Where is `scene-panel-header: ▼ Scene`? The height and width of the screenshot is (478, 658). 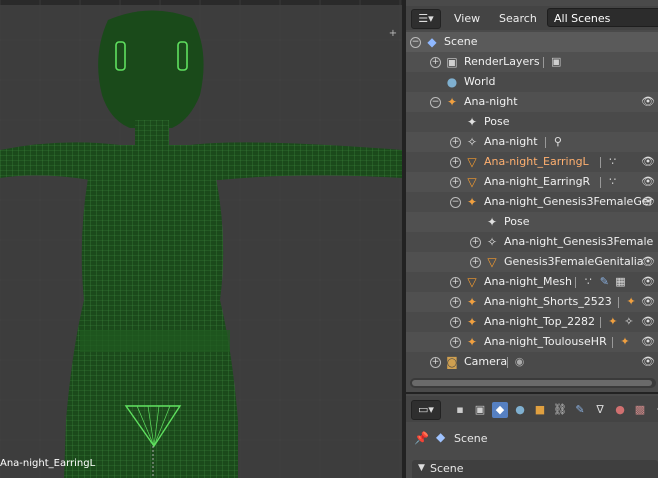 scene-panel-header: ▼ Scene is located at coordinates (535, 469).